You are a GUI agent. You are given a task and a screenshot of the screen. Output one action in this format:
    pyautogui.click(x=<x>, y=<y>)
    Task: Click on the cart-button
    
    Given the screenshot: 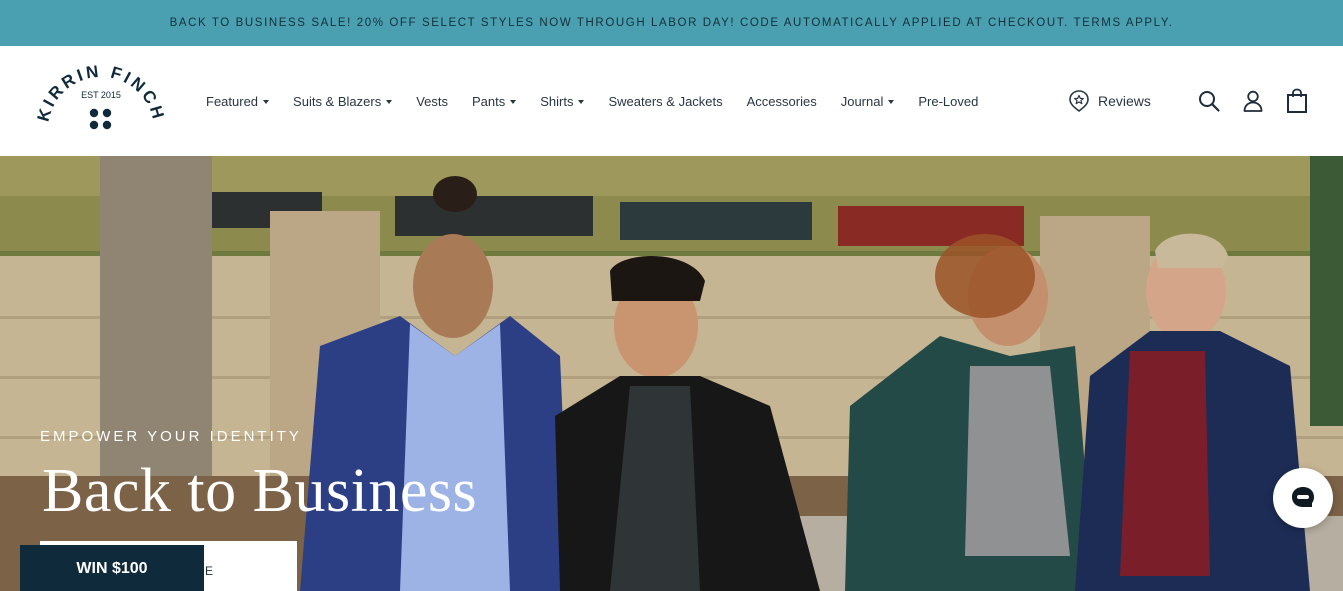 What is the action you would take?
    pyautogui.click(x=1297, y=101)
    